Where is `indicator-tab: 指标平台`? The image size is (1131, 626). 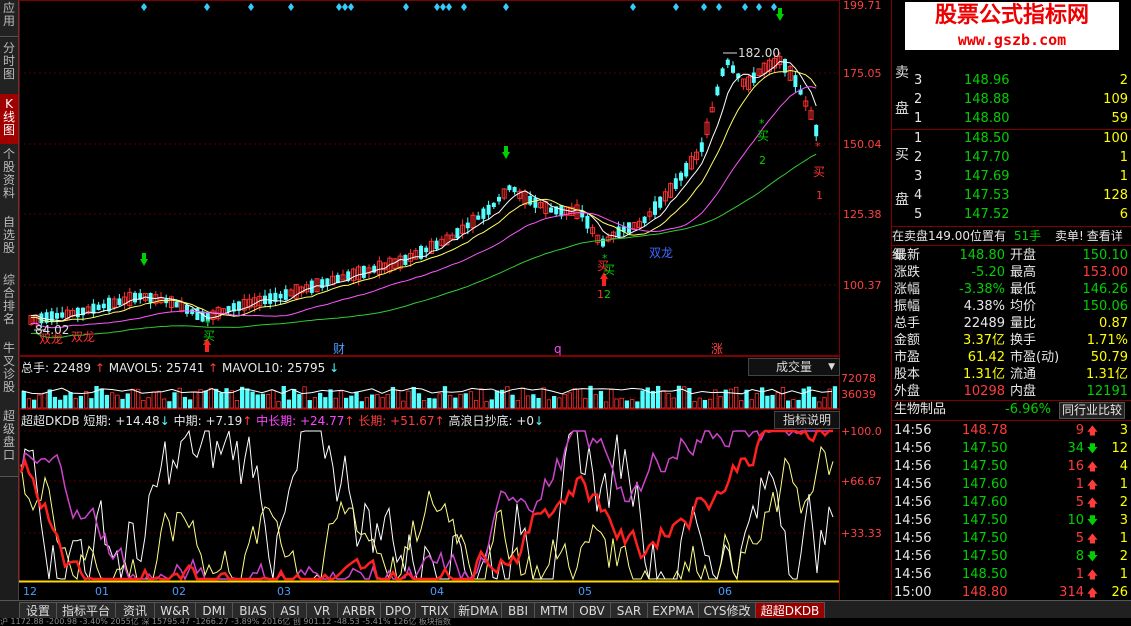
indicator-tab: 指标平台 is located at coordinates (86, 610).